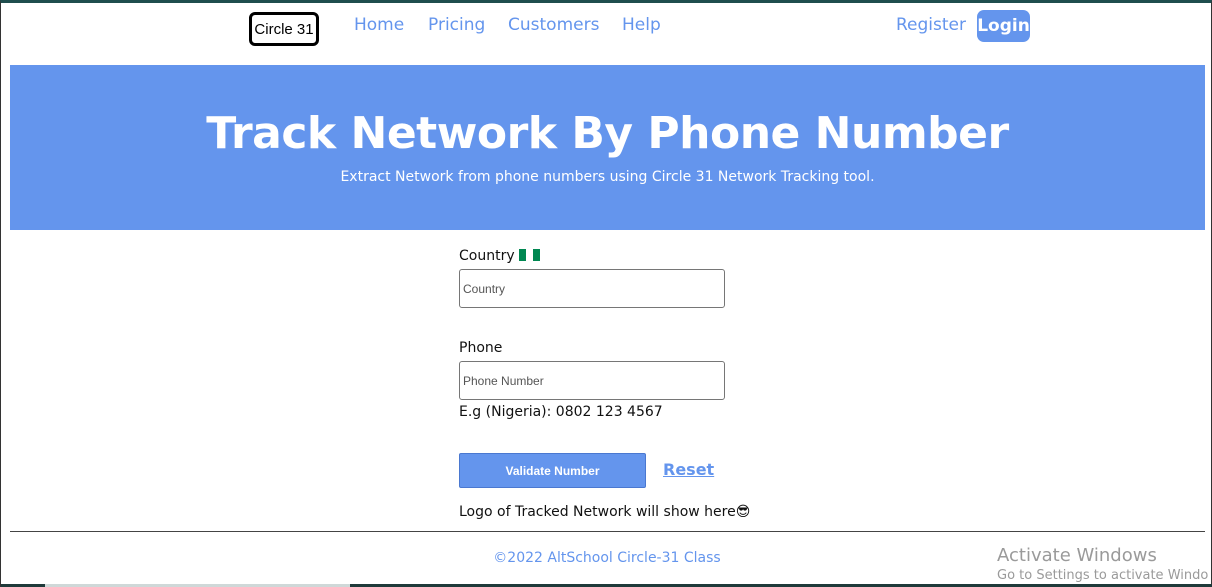 The height and width of the screenshot is (587, 1212). I want to click on phone-input, so click(592, 380).